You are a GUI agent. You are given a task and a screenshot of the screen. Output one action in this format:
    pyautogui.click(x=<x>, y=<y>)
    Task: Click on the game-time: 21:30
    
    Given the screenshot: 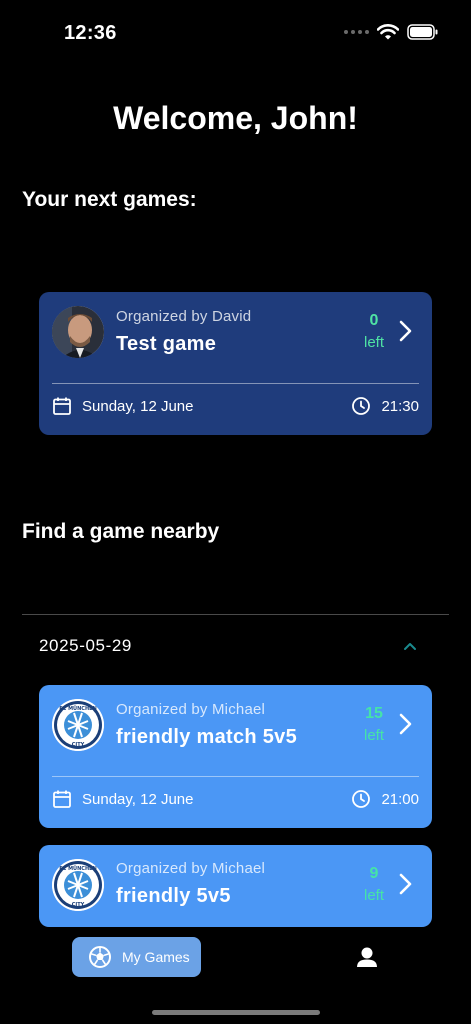 What is the action you would take?
    pyautogui.click(x=385, y=406)
    